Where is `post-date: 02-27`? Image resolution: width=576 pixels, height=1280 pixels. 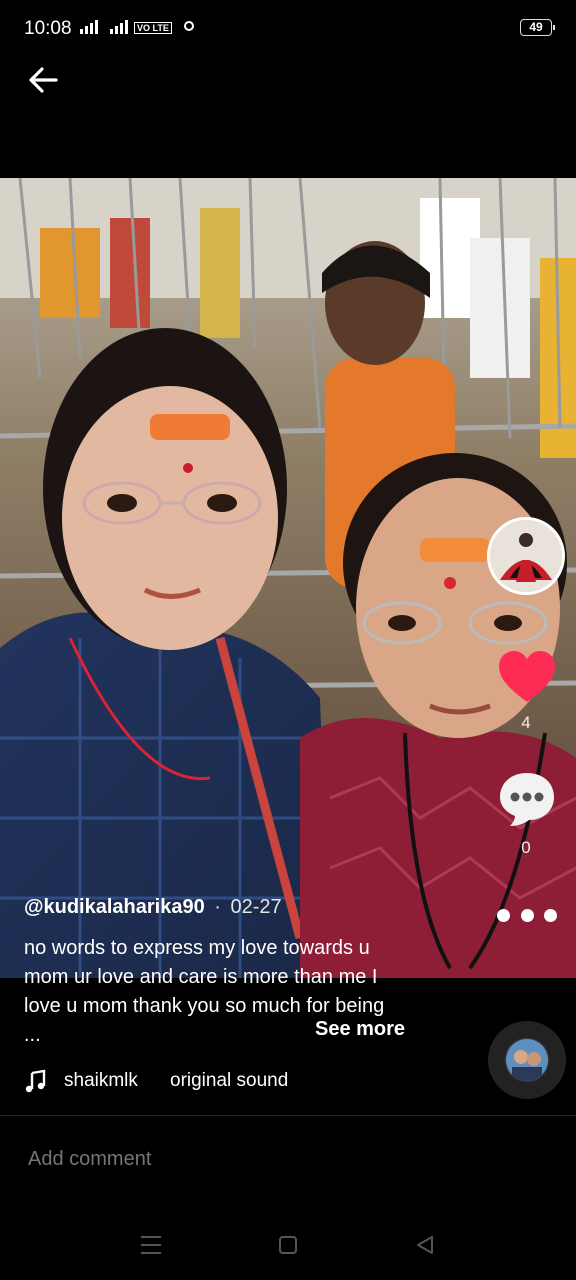 post-date: 02-27 is located at coordinates (256, 907).